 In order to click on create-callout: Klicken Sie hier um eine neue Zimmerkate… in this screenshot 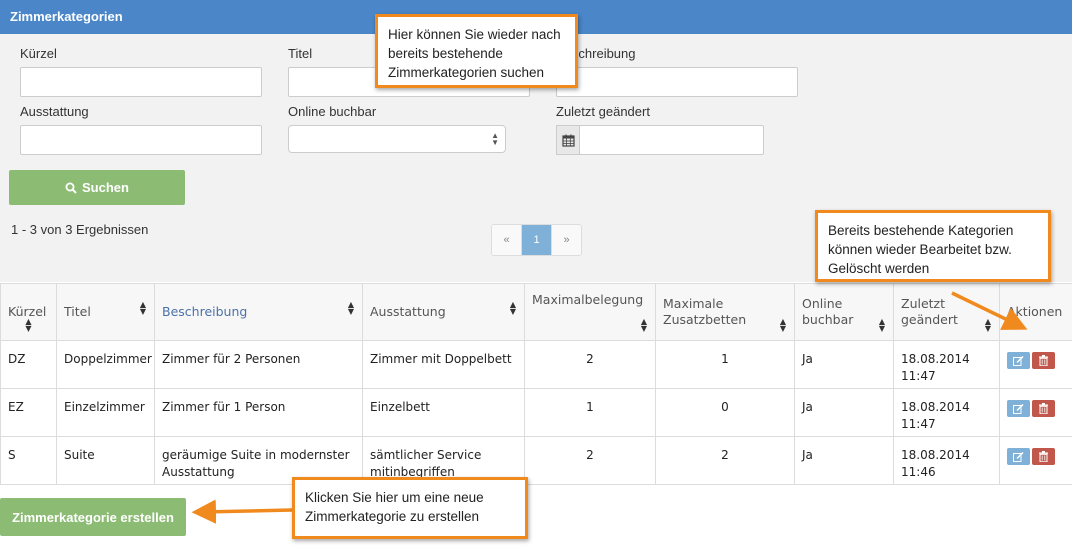, I will do `click(410, 508)`.